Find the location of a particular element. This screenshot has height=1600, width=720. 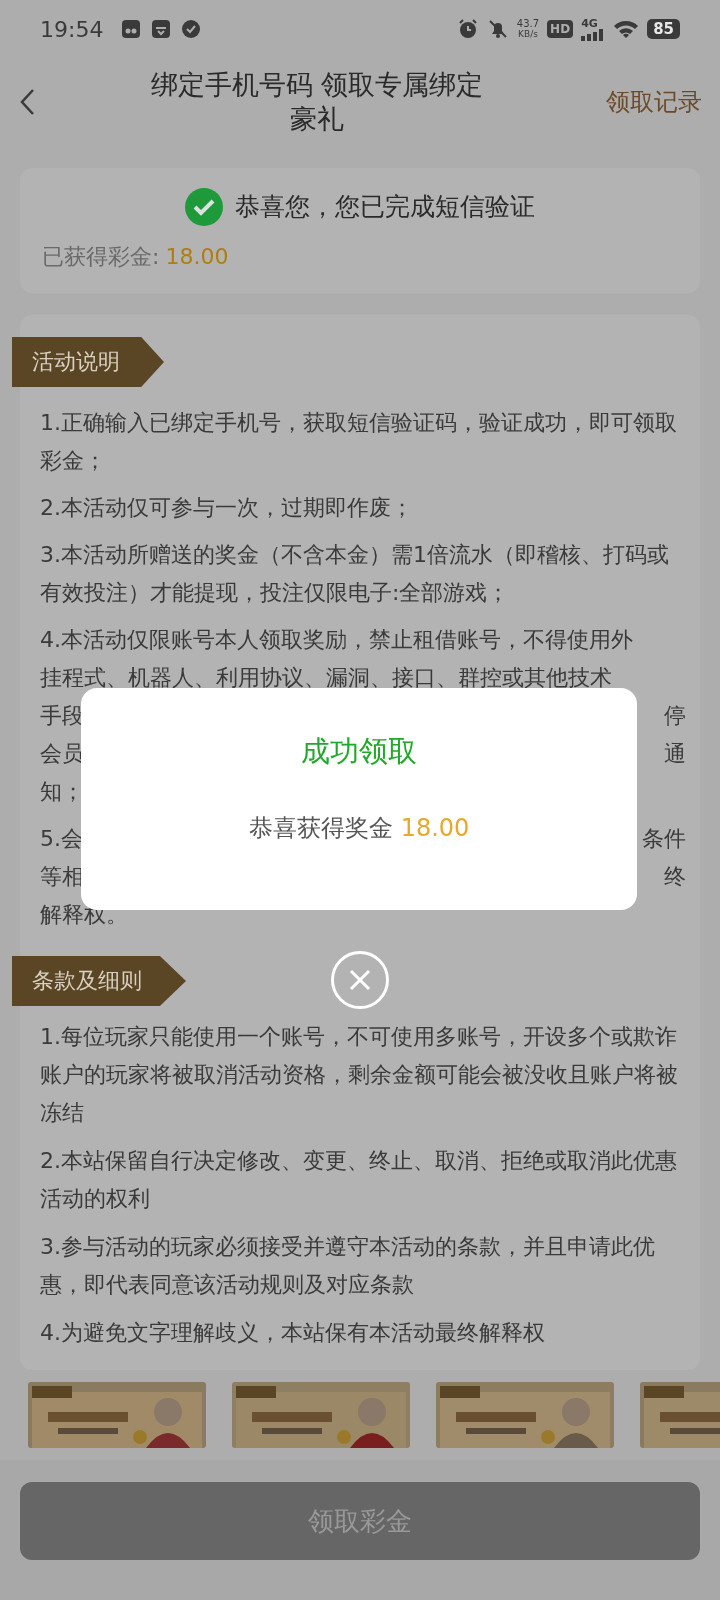

status-time: 19:54 is located at coordinates (72, 29).